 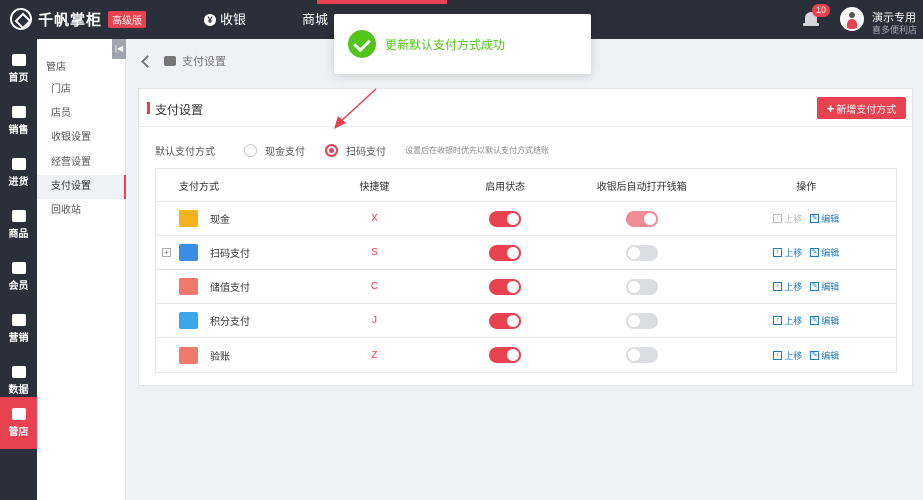 I want to click on sub-item-recycle-bin: 回收站, so click(x=81, y=211).